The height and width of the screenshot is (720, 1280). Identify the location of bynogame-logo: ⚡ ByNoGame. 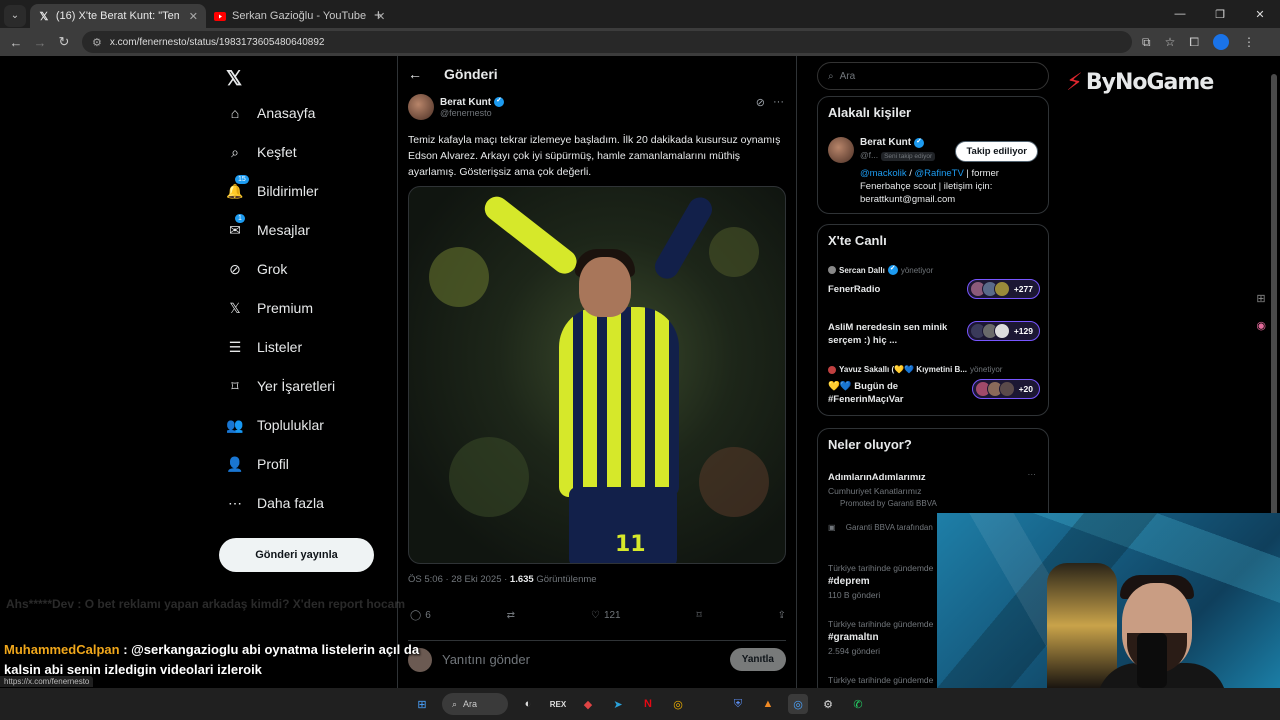
(1140, 82).